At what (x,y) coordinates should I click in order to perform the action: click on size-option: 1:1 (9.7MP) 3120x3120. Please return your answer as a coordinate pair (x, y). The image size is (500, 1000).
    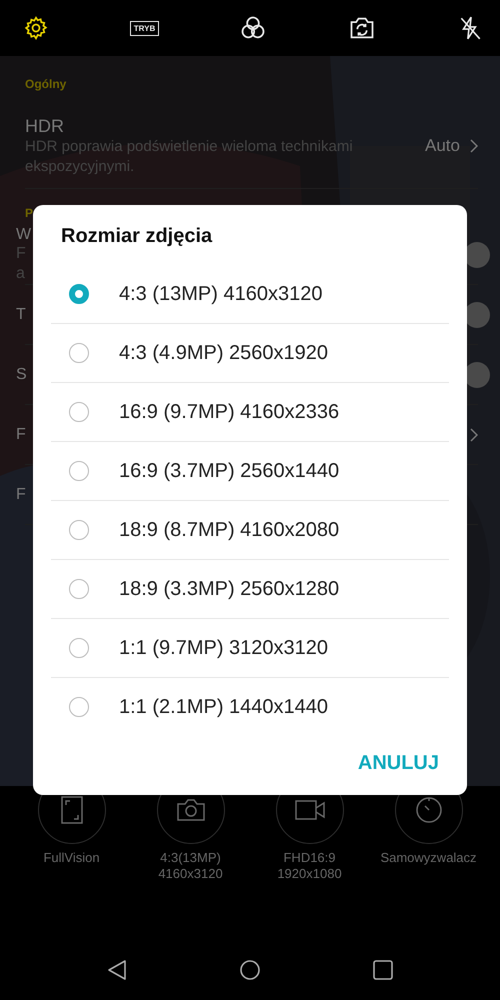
    Looking at the image, I should click on (250, 648).